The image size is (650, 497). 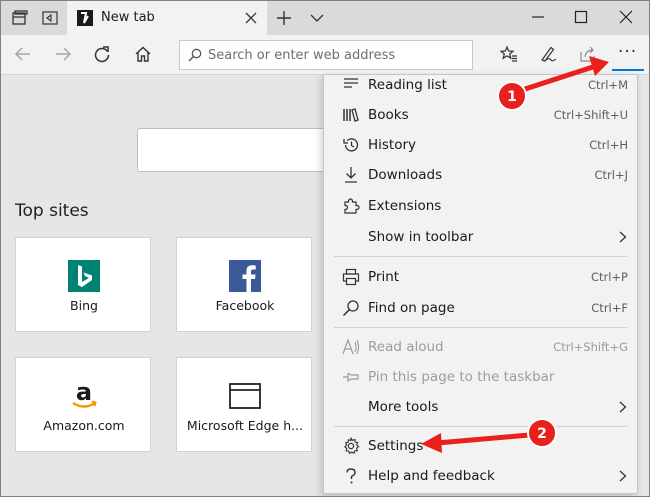 What do you see at coordinates (405, 206) in the screenshot?
I see `menu-item-label: Extensions` at bounding box center [405, 206].